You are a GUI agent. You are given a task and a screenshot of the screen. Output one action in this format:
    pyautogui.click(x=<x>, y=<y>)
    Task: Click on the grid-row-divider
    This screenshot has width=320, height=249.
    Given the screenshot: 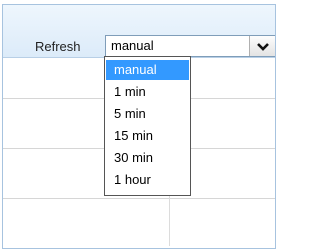 What is the action you would take?
    pyautogui.click(x=139, y=198)
    